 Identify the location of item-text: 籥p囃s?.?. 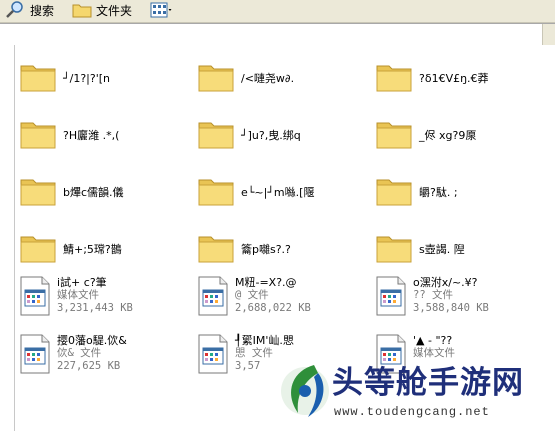
(266, 249).